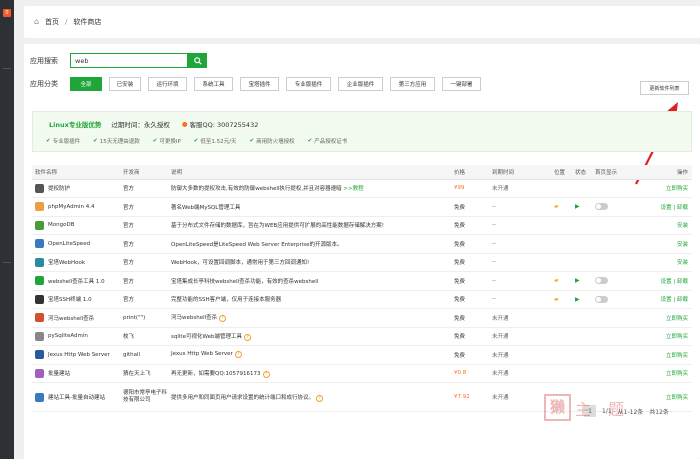 Image resolution: width=700 pixels, height=459 pixels. I want to click on status-cell, so click(582, 244).